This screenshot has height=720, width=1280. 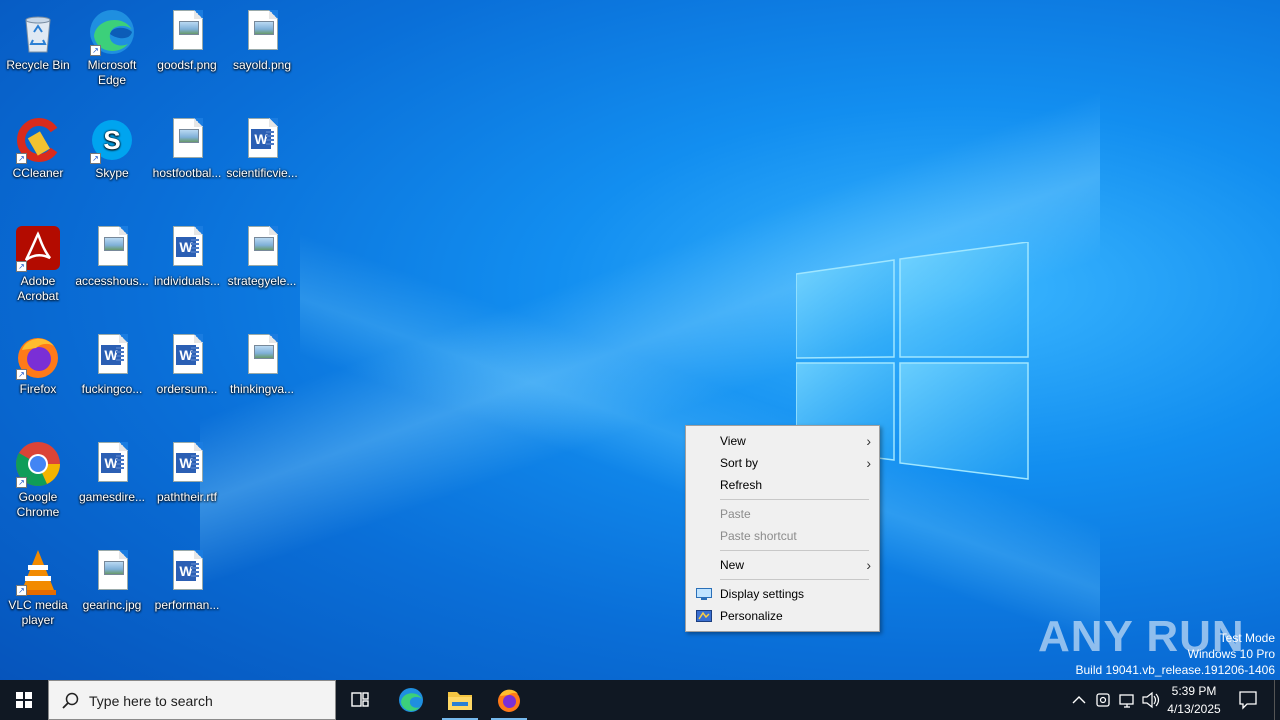 I want to click on menu-item-refresh: Refresh, so click(x=782, y=485).